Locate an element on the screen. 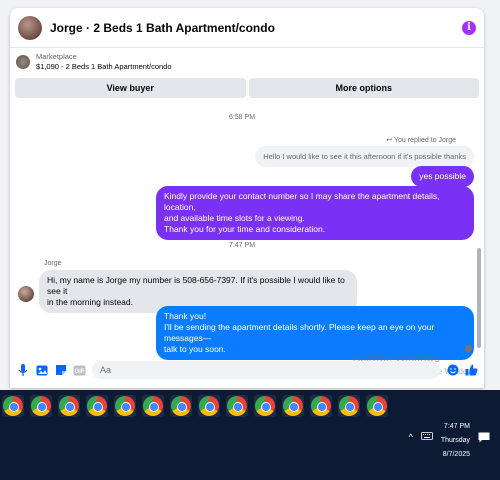 The height and width of the screenshot is (480, 500). chat-header: Jorge · 2 Beds 1 Bath Apartment/condo i is located at coordinates (247, 28).